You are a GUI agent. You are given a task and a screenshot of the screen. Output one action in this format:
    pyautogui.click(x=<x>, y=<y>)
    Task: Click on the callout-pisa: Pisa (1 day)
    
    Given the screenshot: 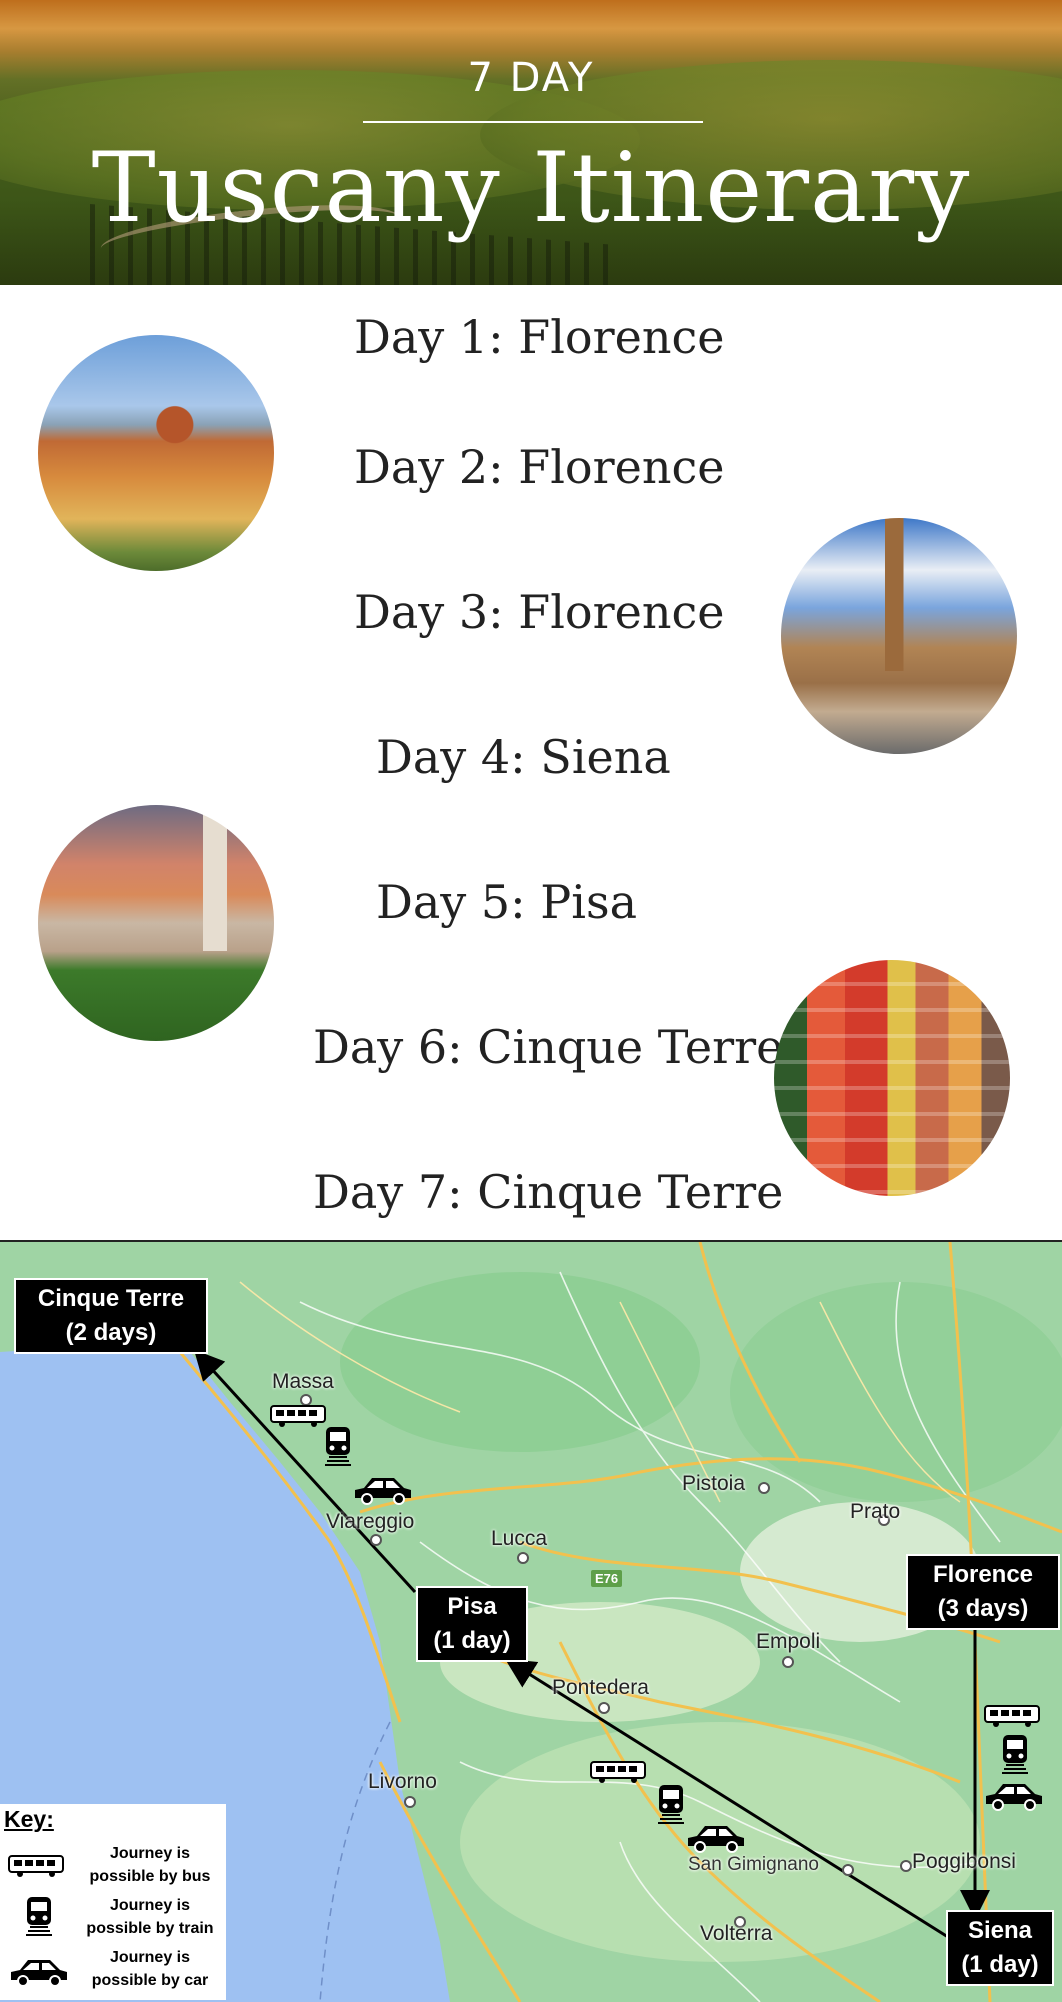 What is the action you would take?
    pyautogui.click(x=472, y=1624)
    